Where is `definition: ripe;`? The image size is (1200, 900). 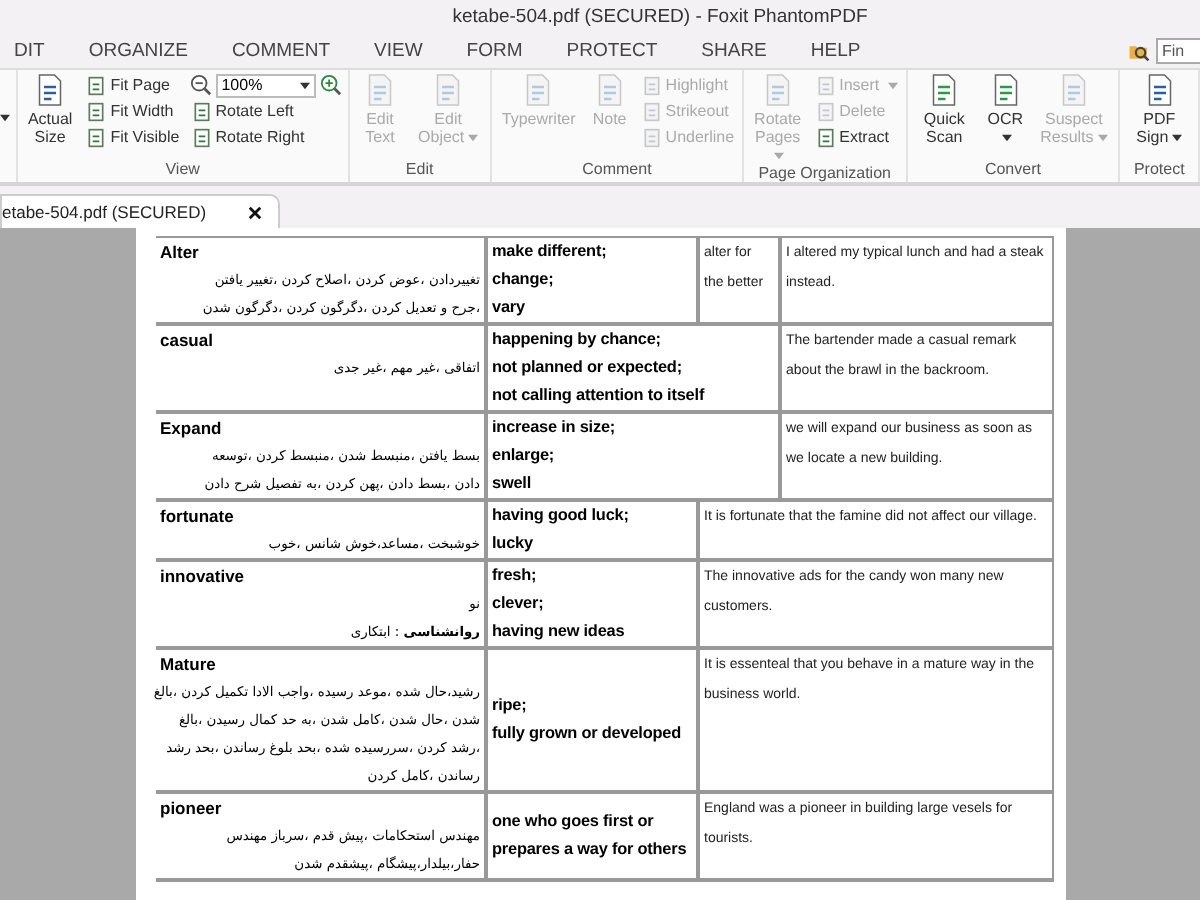 definition: ripe; is located at coordinates (510, 706).